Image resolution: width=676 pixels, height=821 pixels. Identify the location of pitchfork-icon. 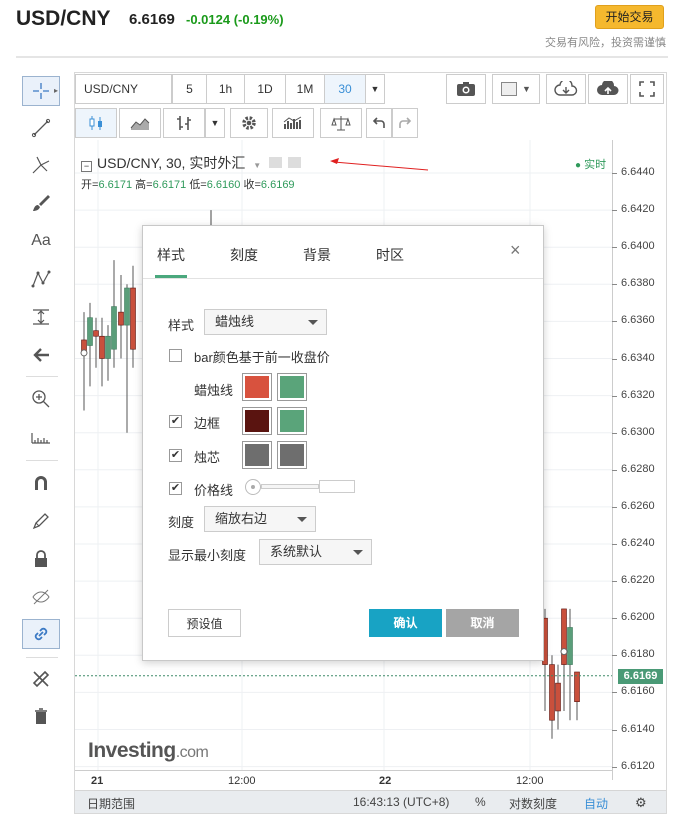
(41, 165).